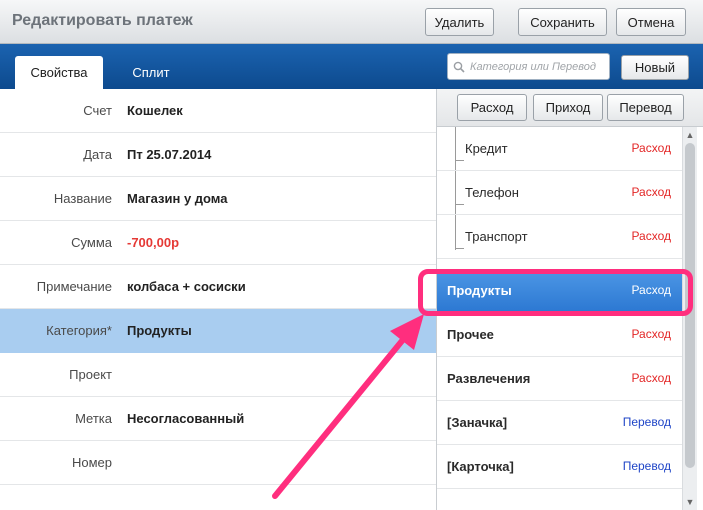  What do you see at coordinates (82, 198) in the screenshot?
I see `name-label: Название` at bounding box center [82, 198].